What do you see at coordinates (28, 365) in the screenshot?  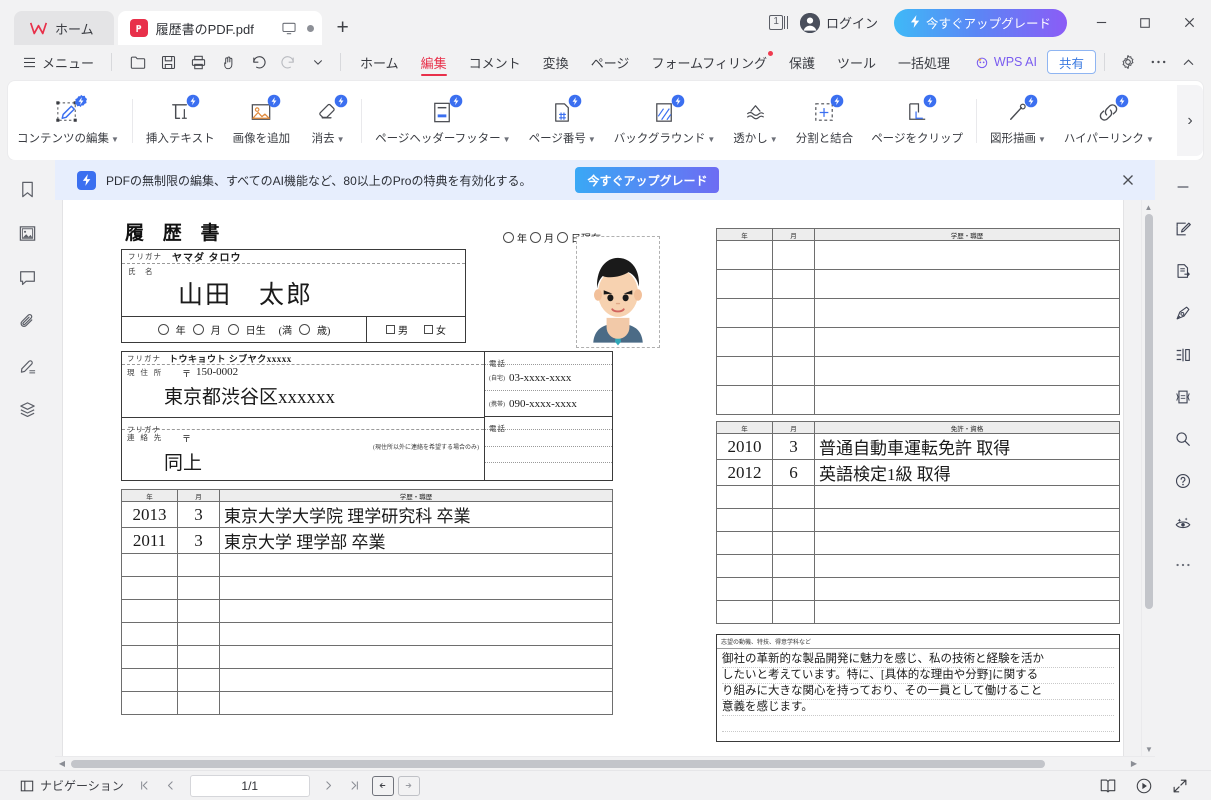 I see `signature-icon` at bounding box center [28, 365].